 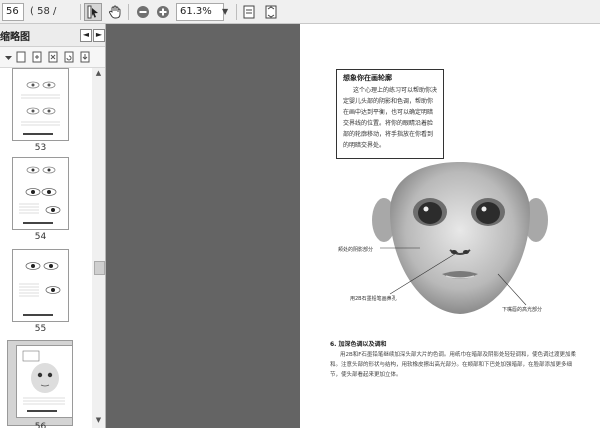 I want to click on zoom-out-icon, so click(x=143, y=12).